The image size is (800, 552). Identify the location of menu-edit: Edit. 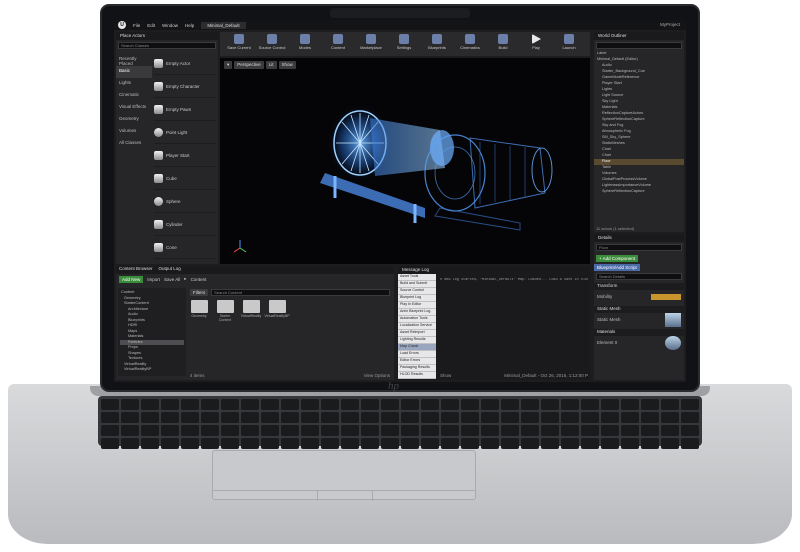
(151, 25).